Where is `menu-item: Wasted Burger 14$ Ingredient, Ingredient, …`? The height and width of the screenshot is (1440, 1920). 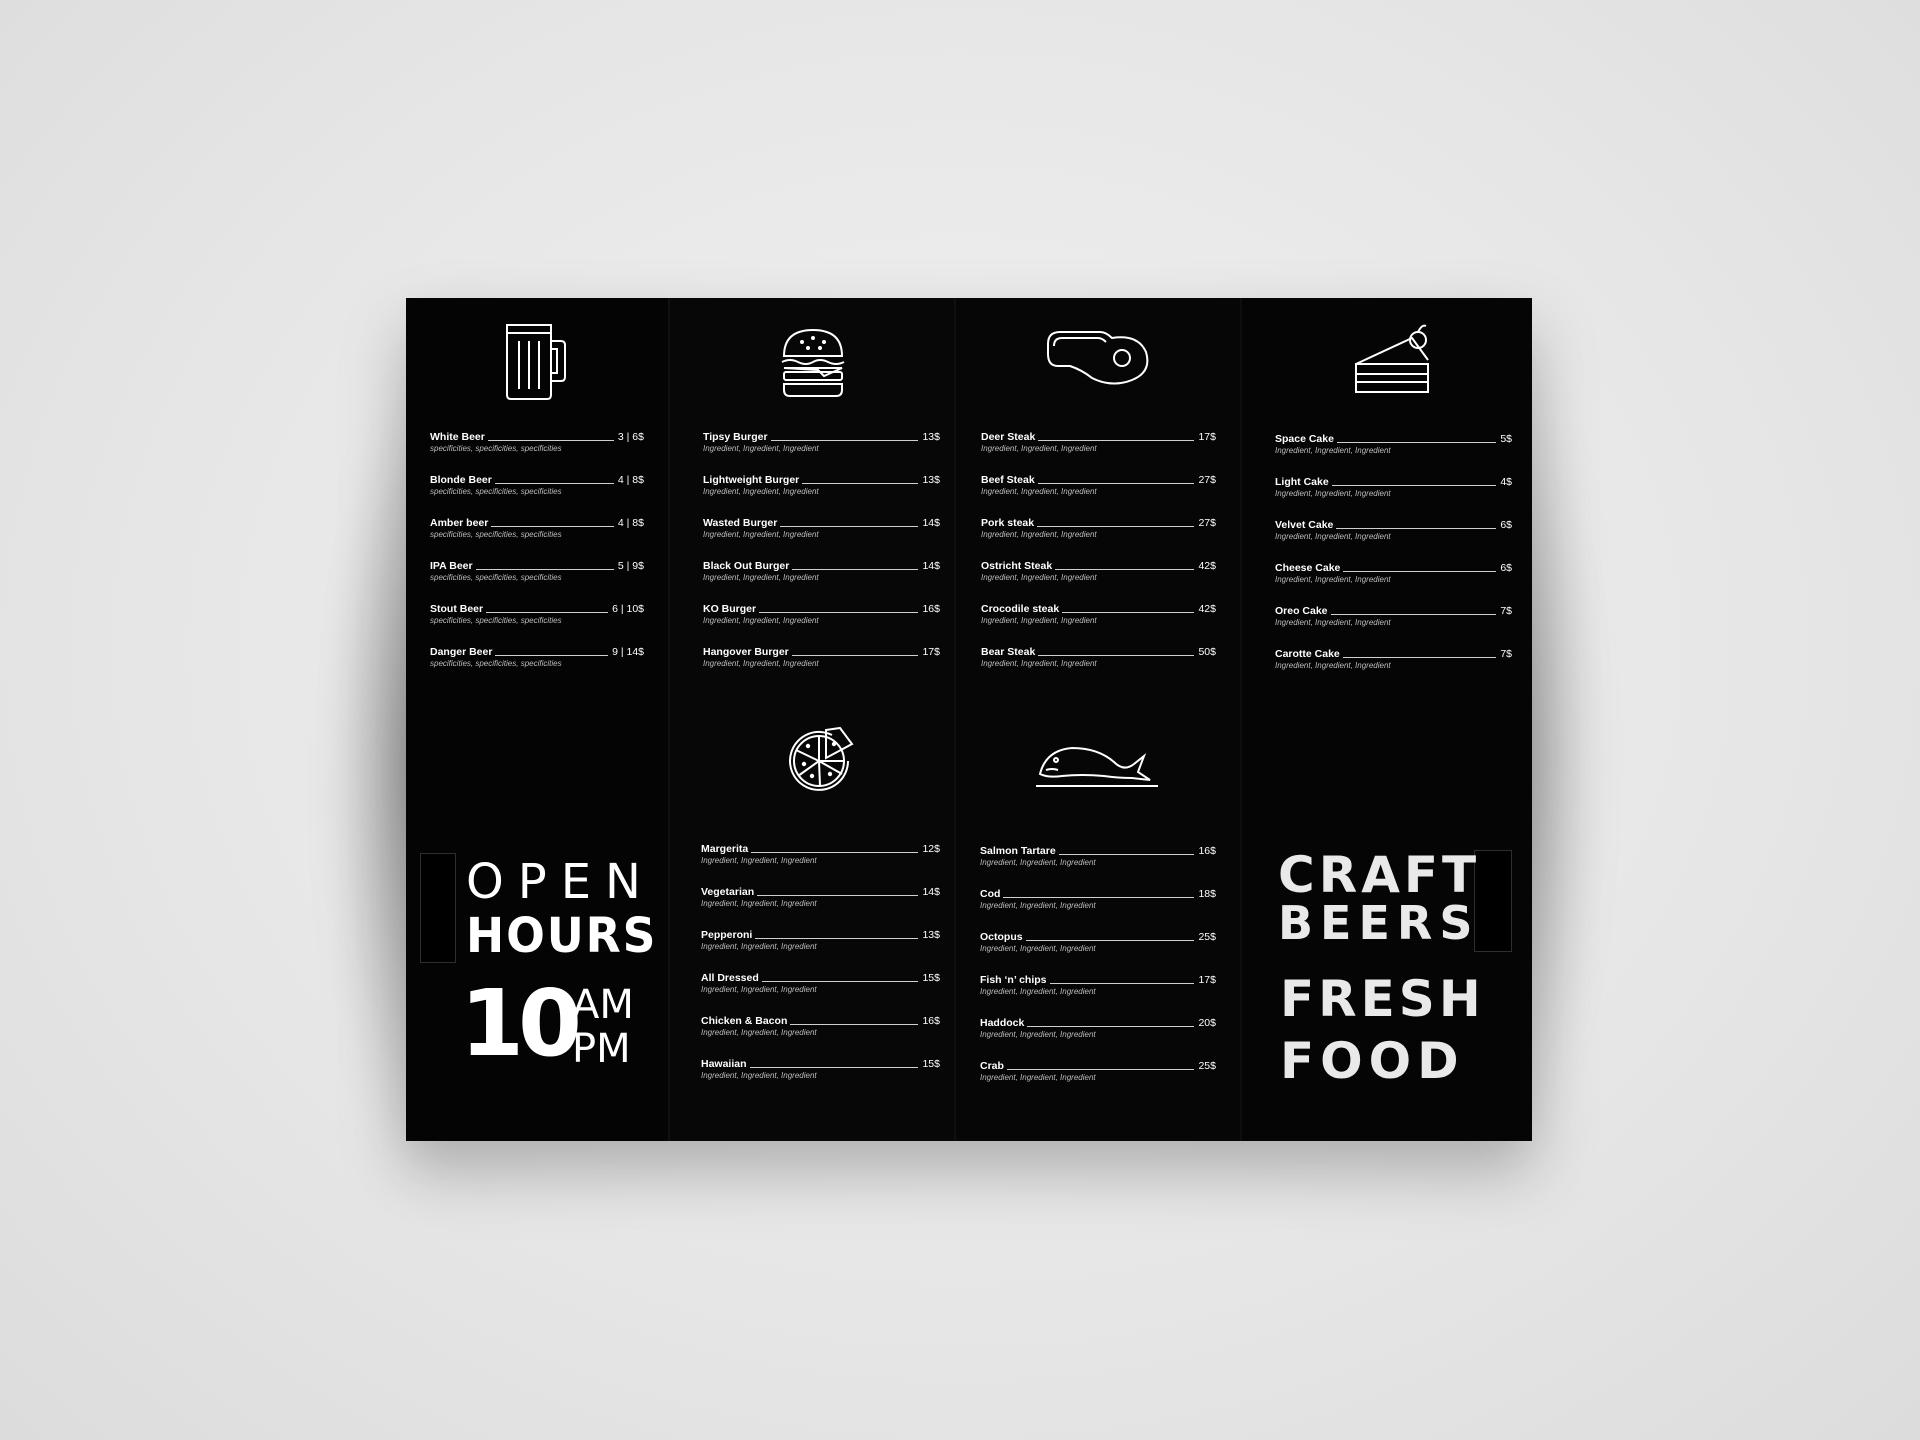
menu-item: Wasted Burger 14$ Ingredient, Ingredient, … is located at coordinates (821, 538).